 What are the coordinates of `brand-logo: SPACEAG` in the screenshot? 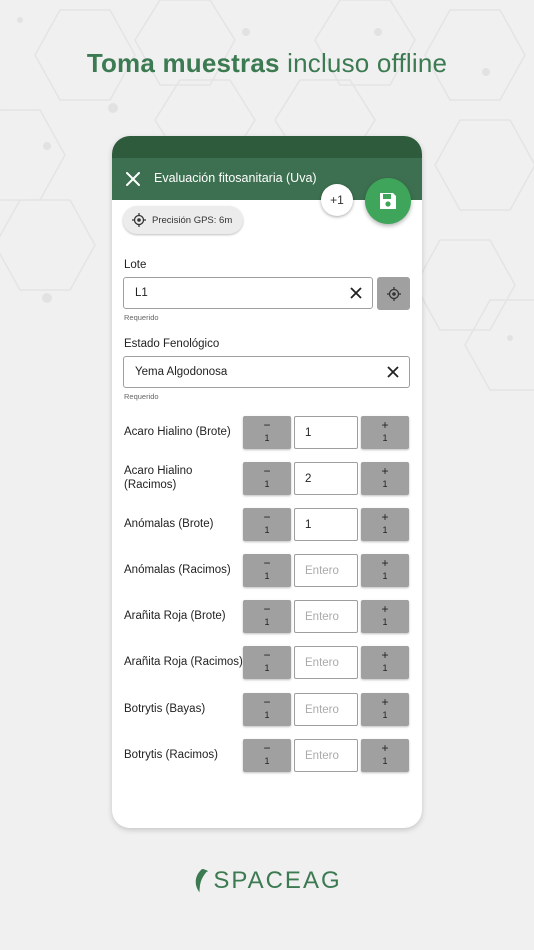 It's located at (267, 881).